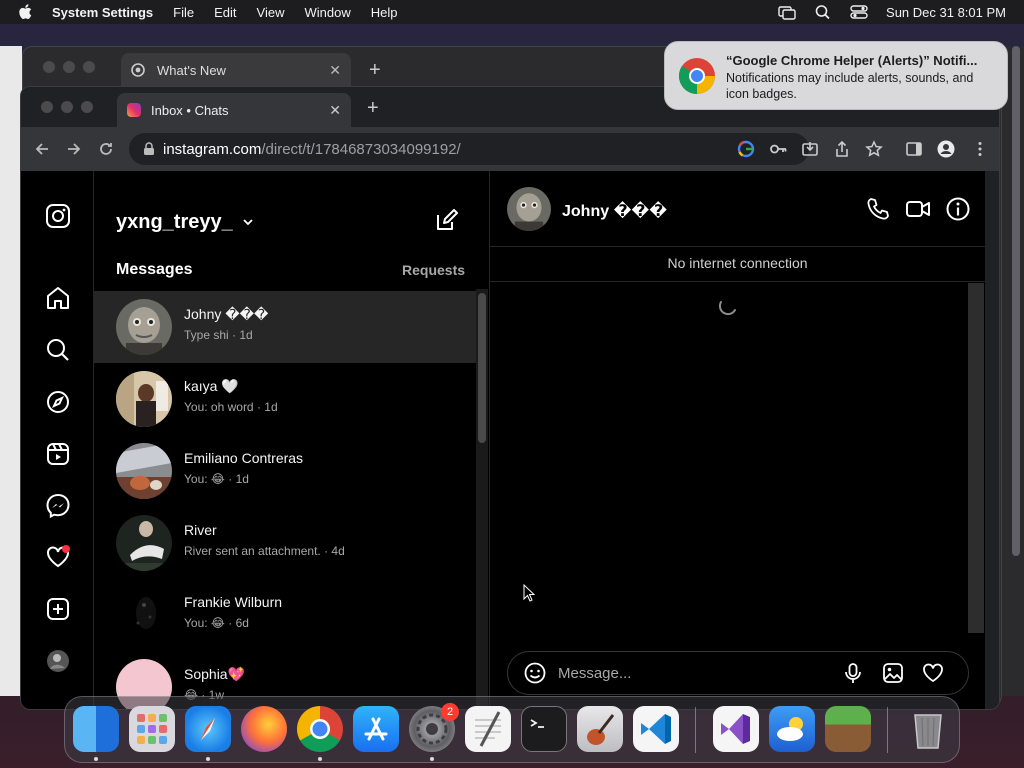  I want to click on password-key-icon, so click(778, 149).